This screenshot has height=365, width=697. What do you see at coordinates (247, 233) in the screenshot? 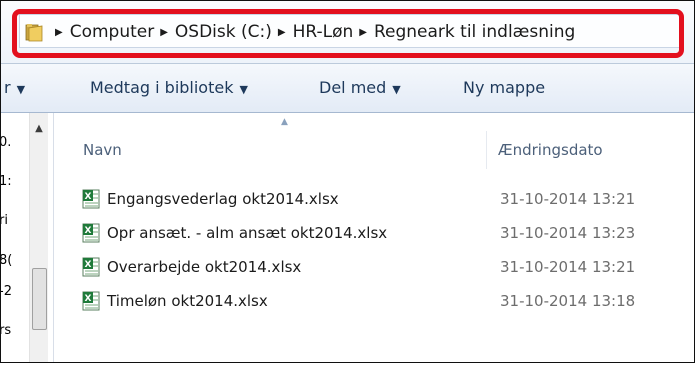
I see `file-name: Opr ansæt. - alm ansæt okt2014.xlsx` at bounding box center [247, 233].